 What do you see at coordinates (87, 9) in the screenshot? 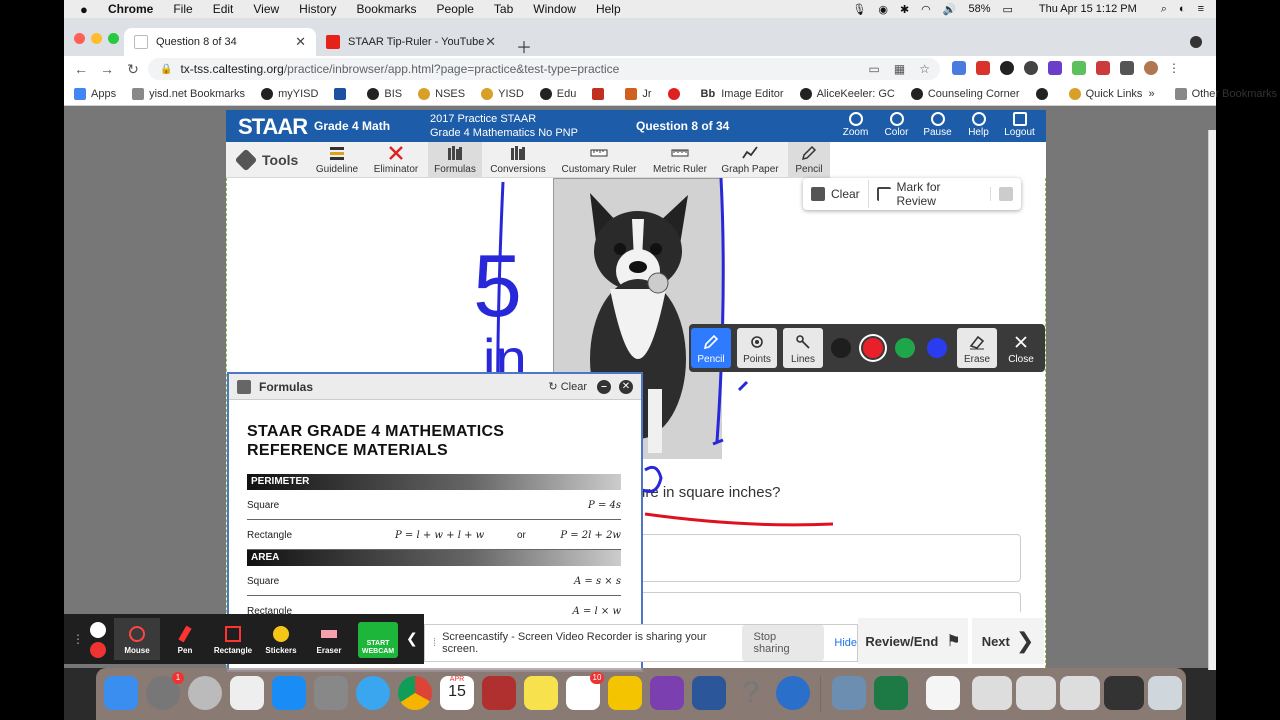
I see `apple-icon: ●` at bounding box center [87, 9].